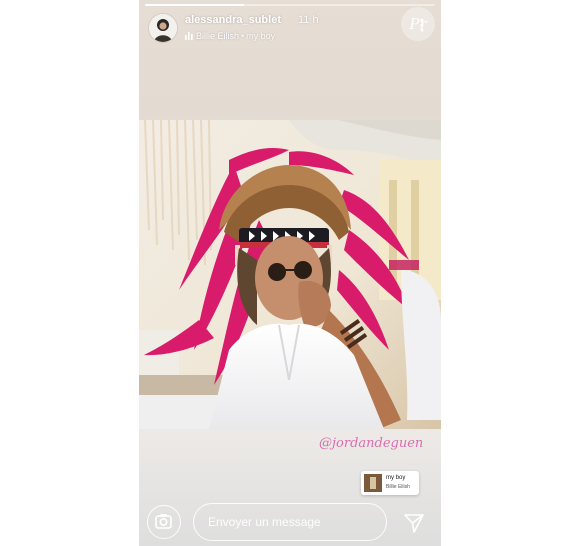 The image size is (580, 546). Describe the element at coordinates (398, 487) in the screenshot. I see `music-sticker-artist: Billie Eilish` at that location.